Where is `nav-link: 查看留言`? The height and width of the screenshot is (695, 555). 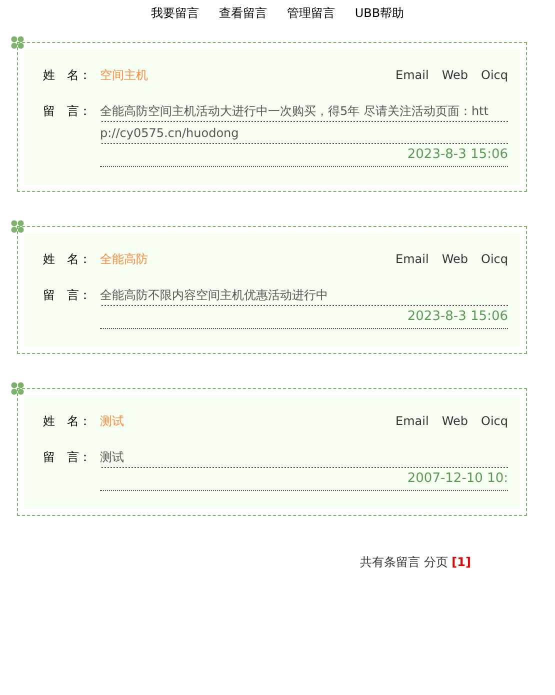 nav-link: 查看留言 is located at coordinates (242, 14).